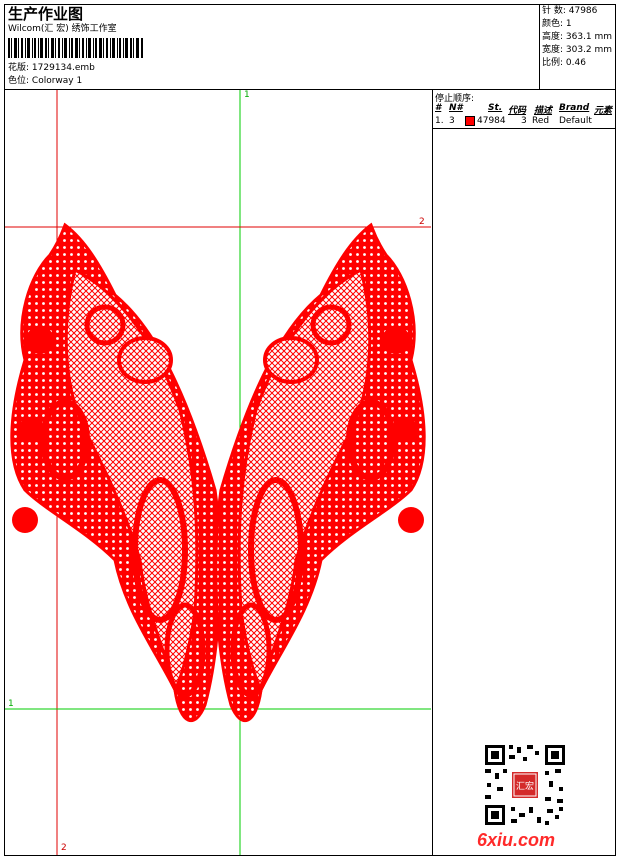  Describe the element at coordinates (574, 108) in the screenshot. I see `col-header-brand: Brand` at that location.